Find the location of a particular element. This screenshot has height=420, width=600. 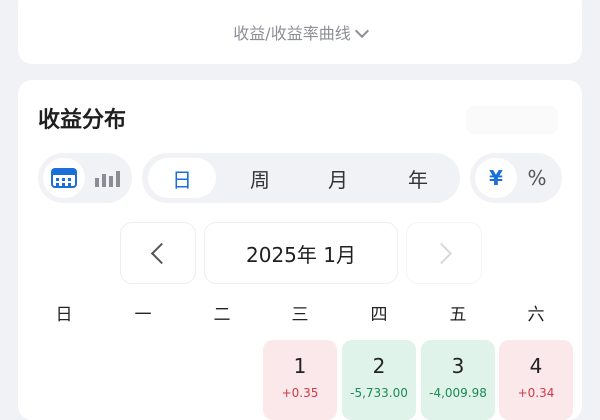

weekday-label: 六 is located at coordinates (536, 315).